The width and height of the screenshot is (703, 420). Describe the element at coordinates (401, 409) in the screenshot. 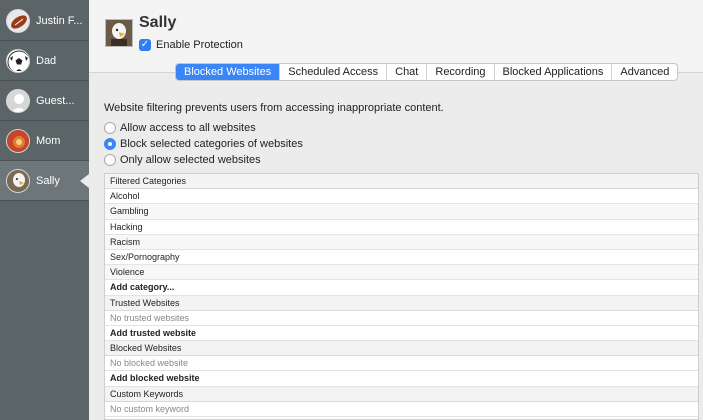

I see `keywords-empty-text: No custom keyword` at that location.